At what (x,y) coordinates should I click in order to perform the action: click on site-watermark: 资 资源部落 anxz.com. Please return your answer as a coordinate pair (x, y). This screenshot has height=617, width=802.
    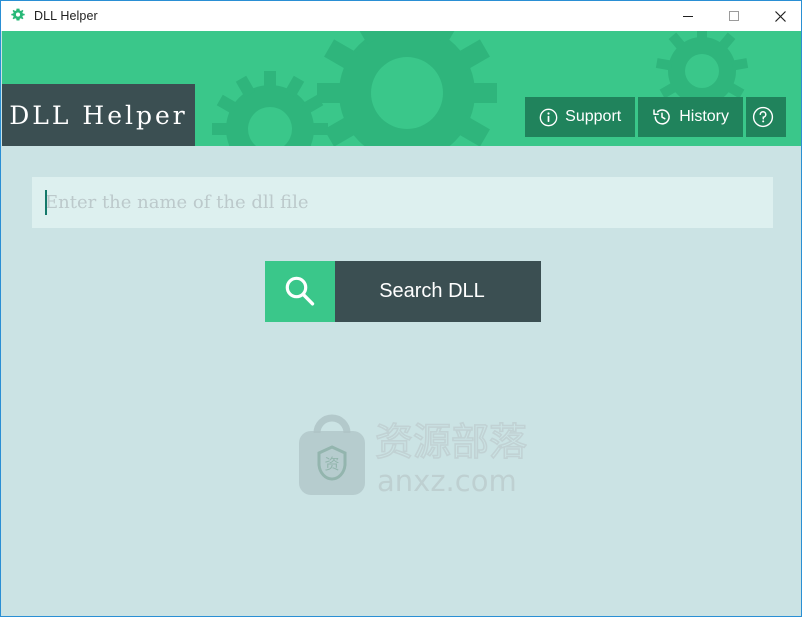
    Looking at the image, I should click on (412, 461).